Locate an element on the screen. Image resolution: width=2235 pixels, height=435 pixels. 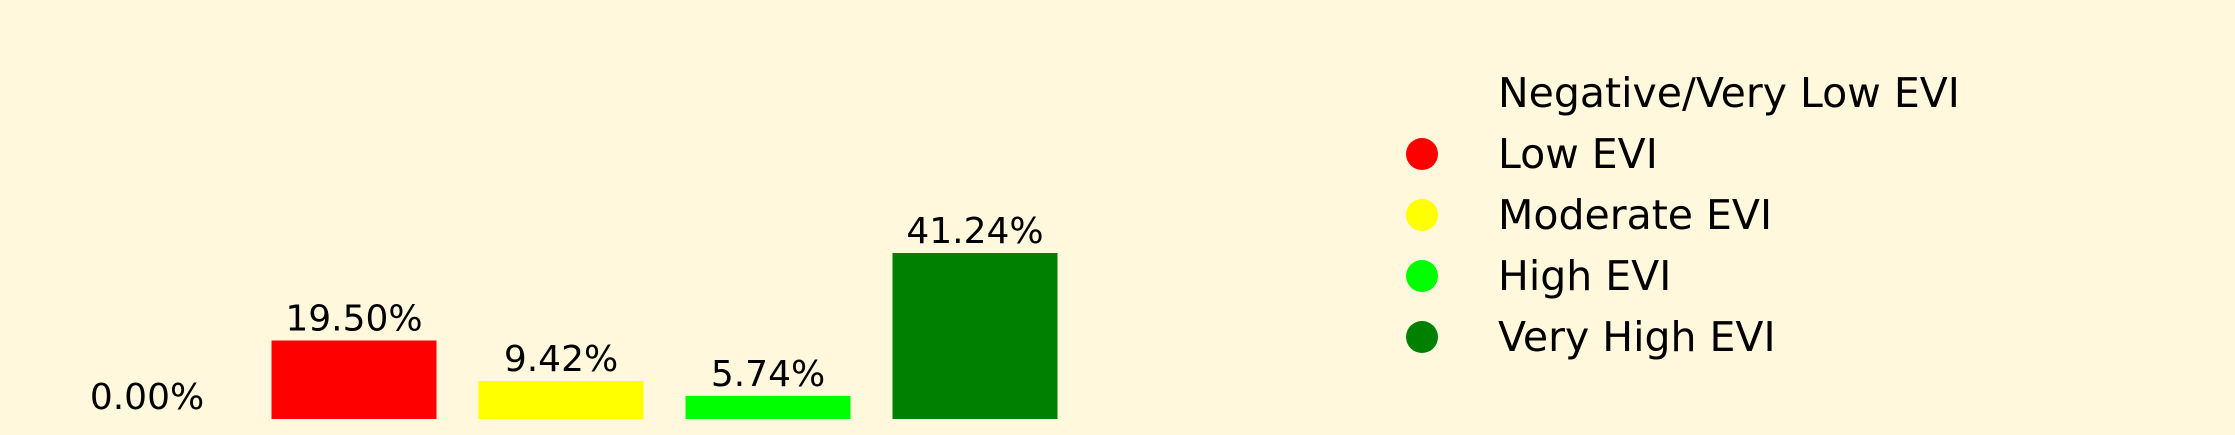
bar-value-label-1: 19.50% is located at coordinates (353, 319).